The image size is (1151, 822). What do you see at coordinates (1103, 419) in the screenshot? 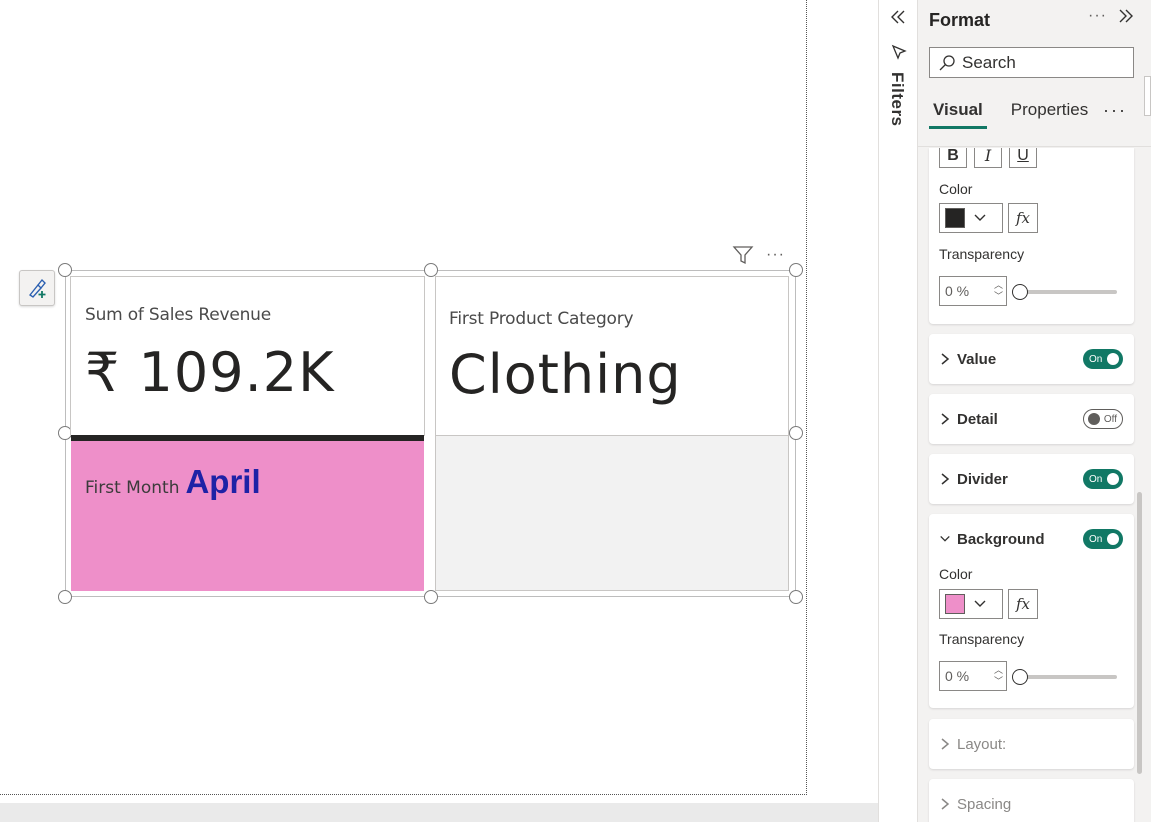
I see `detail-toggle: Off` at bounding box center [1103, 419].